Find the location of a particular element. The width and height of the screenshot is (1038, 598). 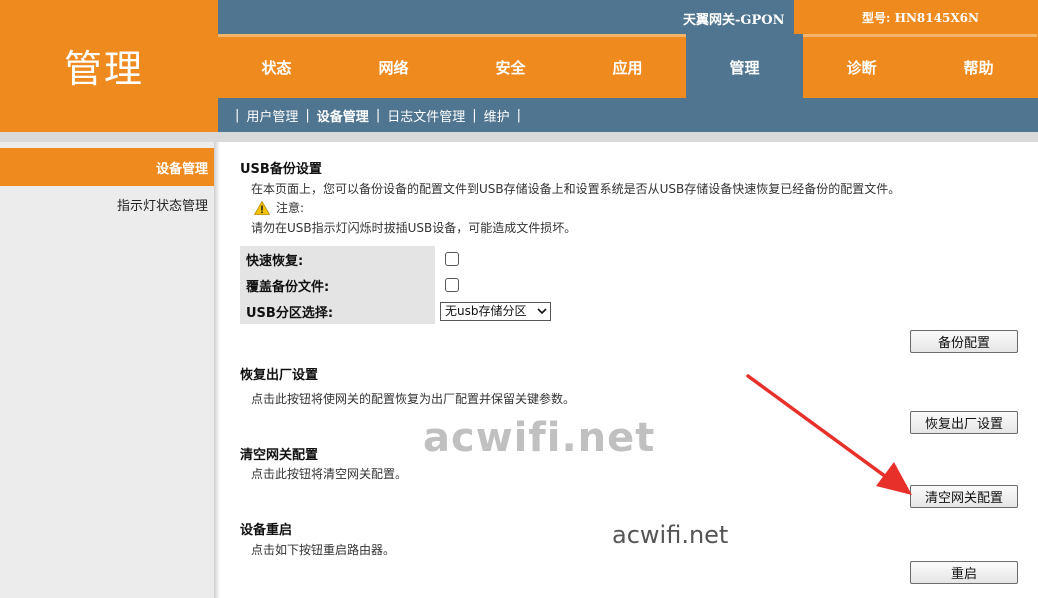

brand-block: 管理 is located at coordinates (109, 66).